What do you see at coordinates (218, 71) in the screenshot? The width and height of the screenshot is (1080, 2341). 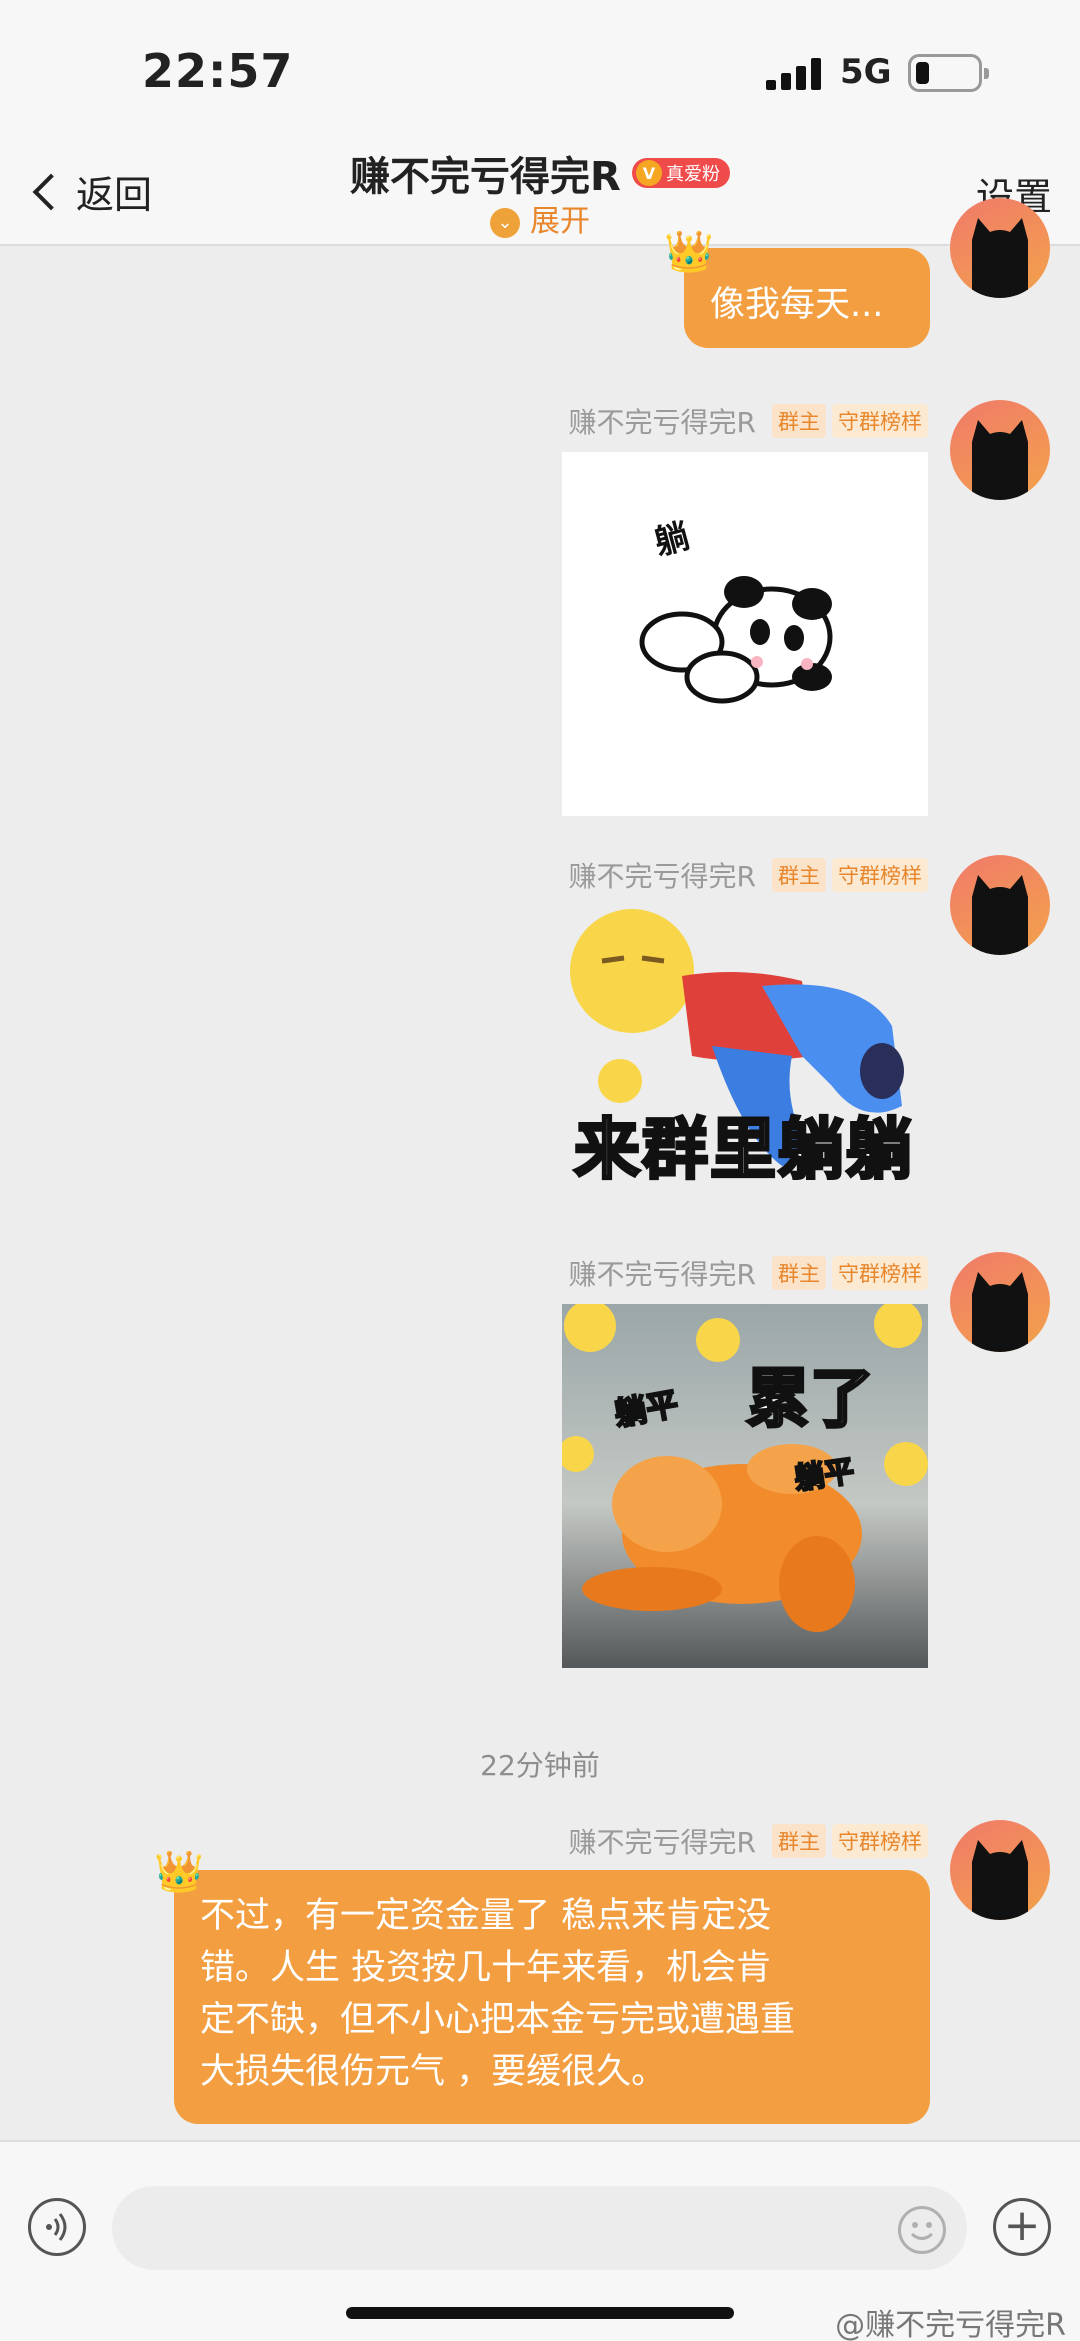 I see `status-time: 22:57` at bounding box center [218, 71].